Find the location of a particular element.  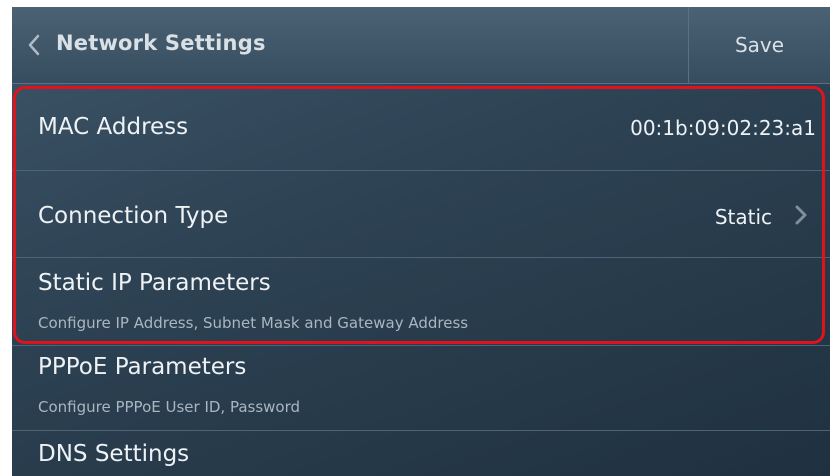

pppoe-subtitle: Configure PPPoE User ID, Password is located at coordinates (169, 407).